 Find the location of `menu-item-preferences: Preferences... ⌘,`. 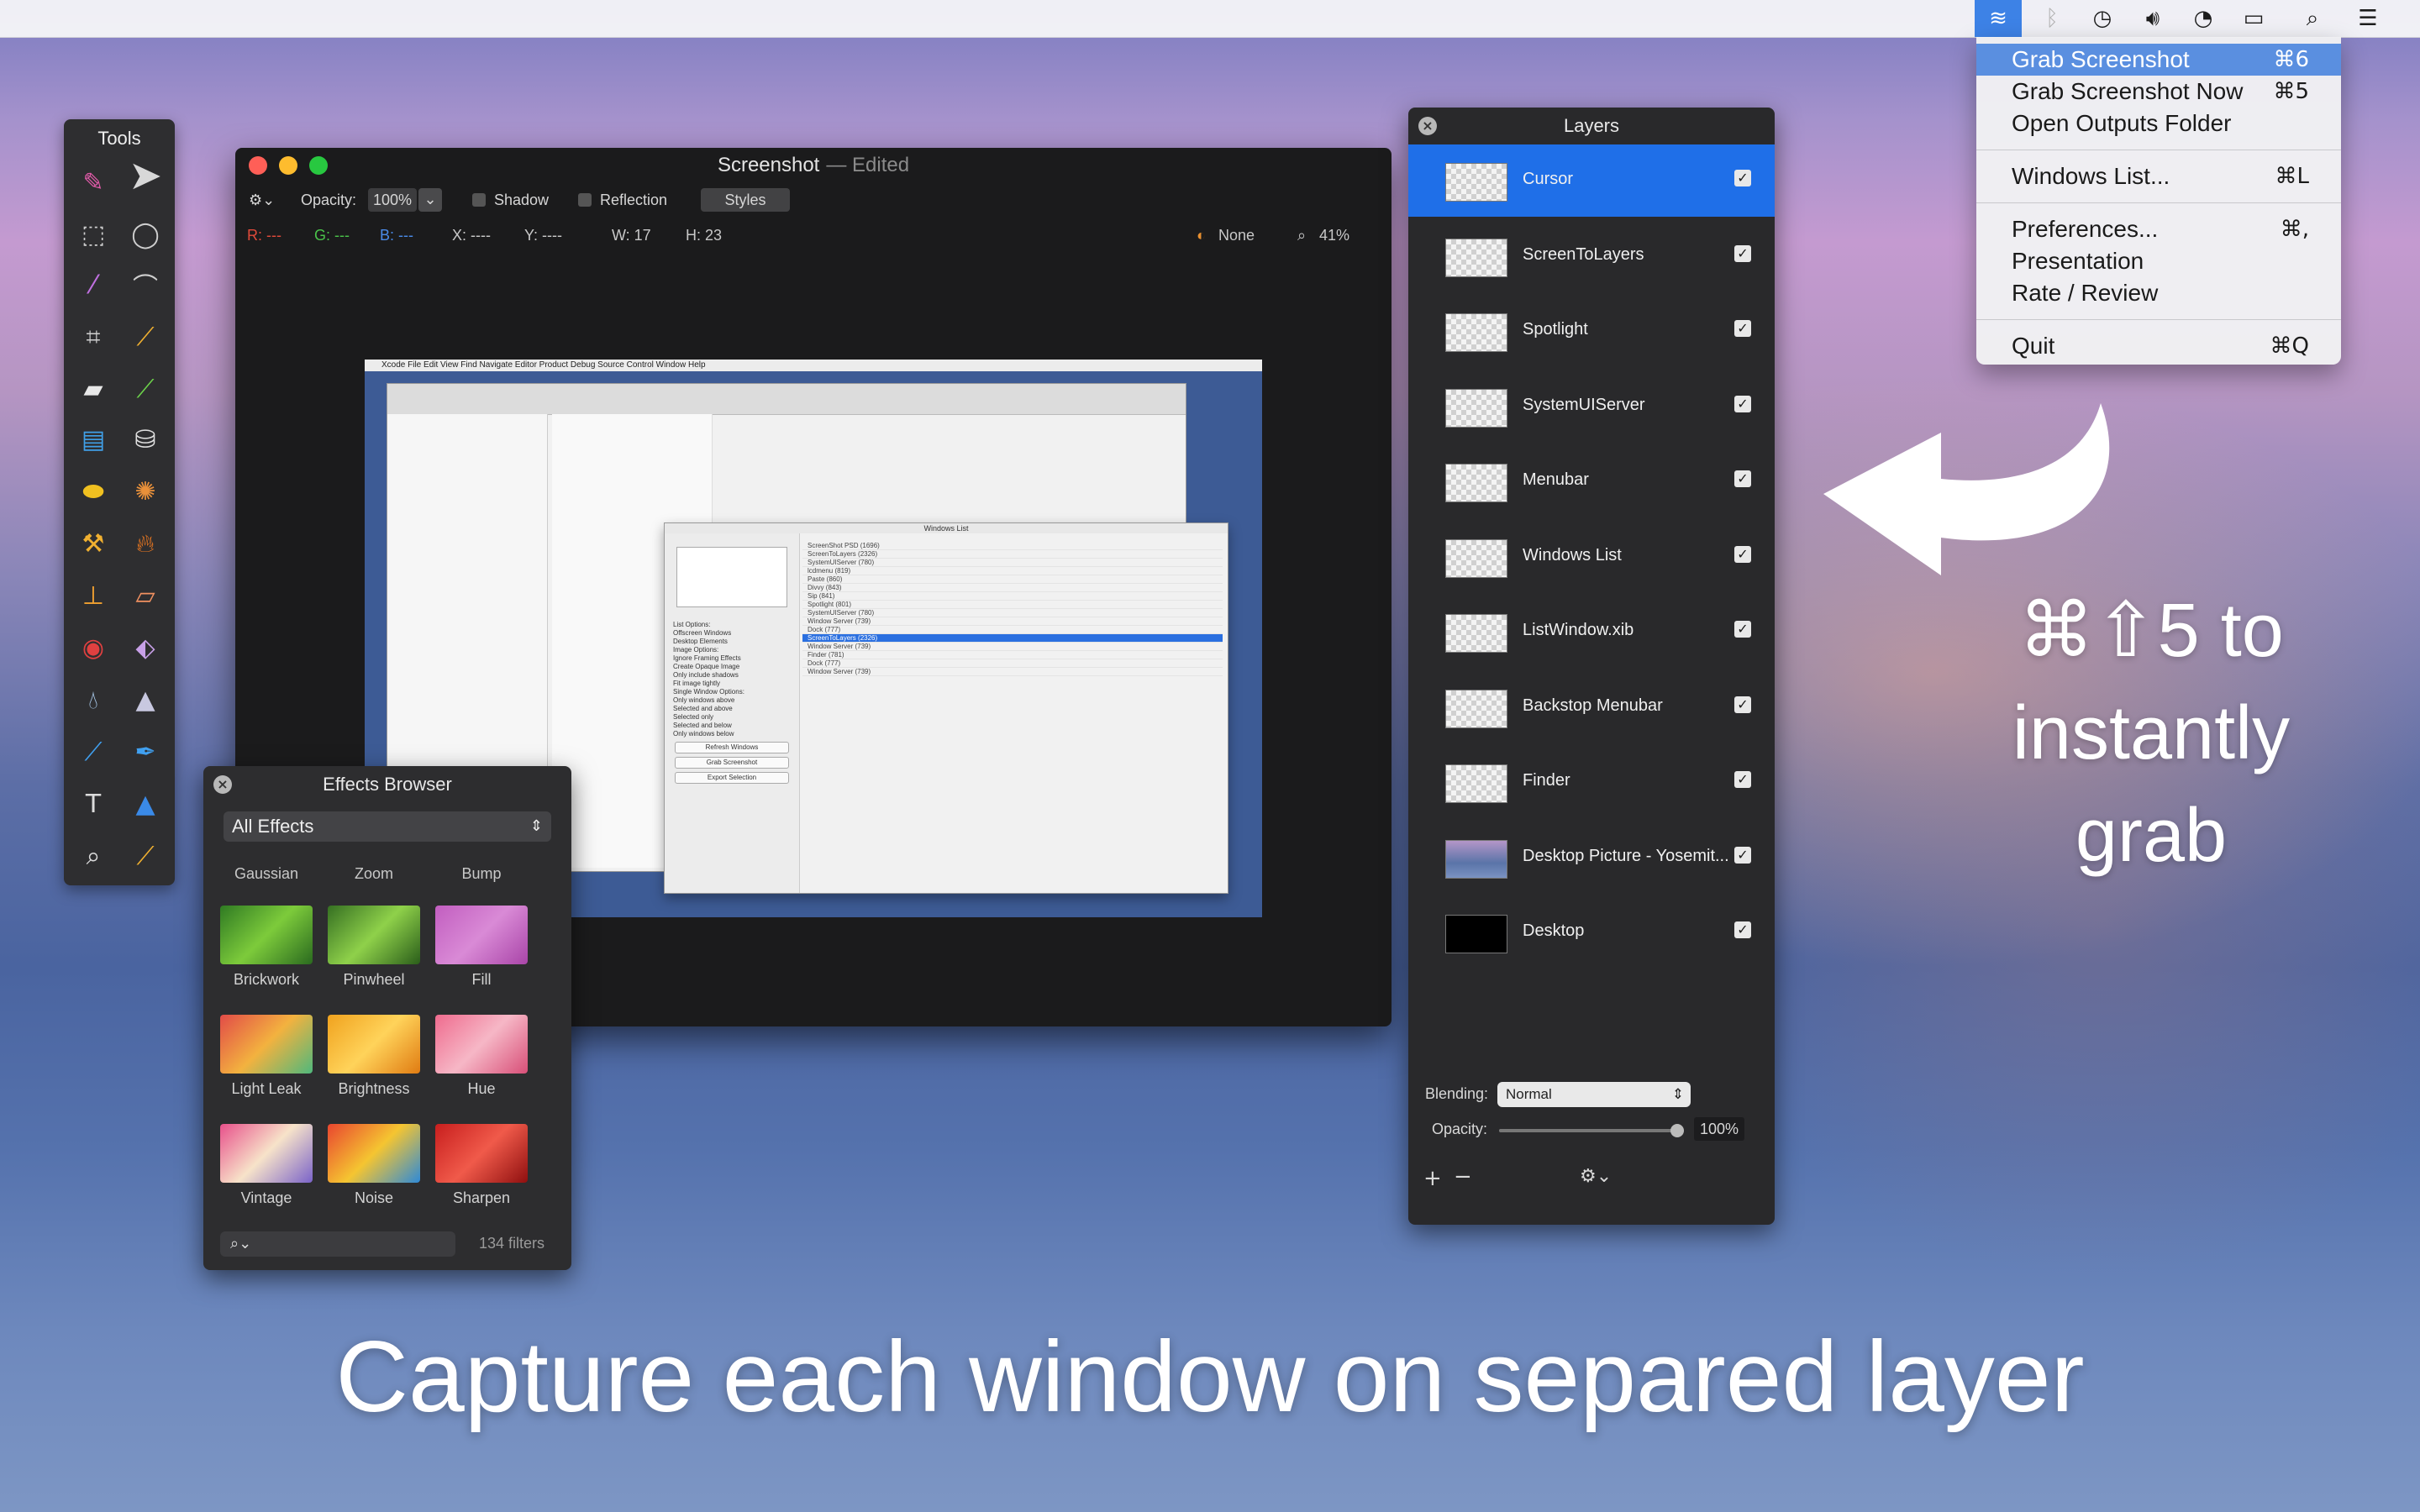

menu-item-preferences: Preferences... ⌘, is located at coordinates (2158, 229).